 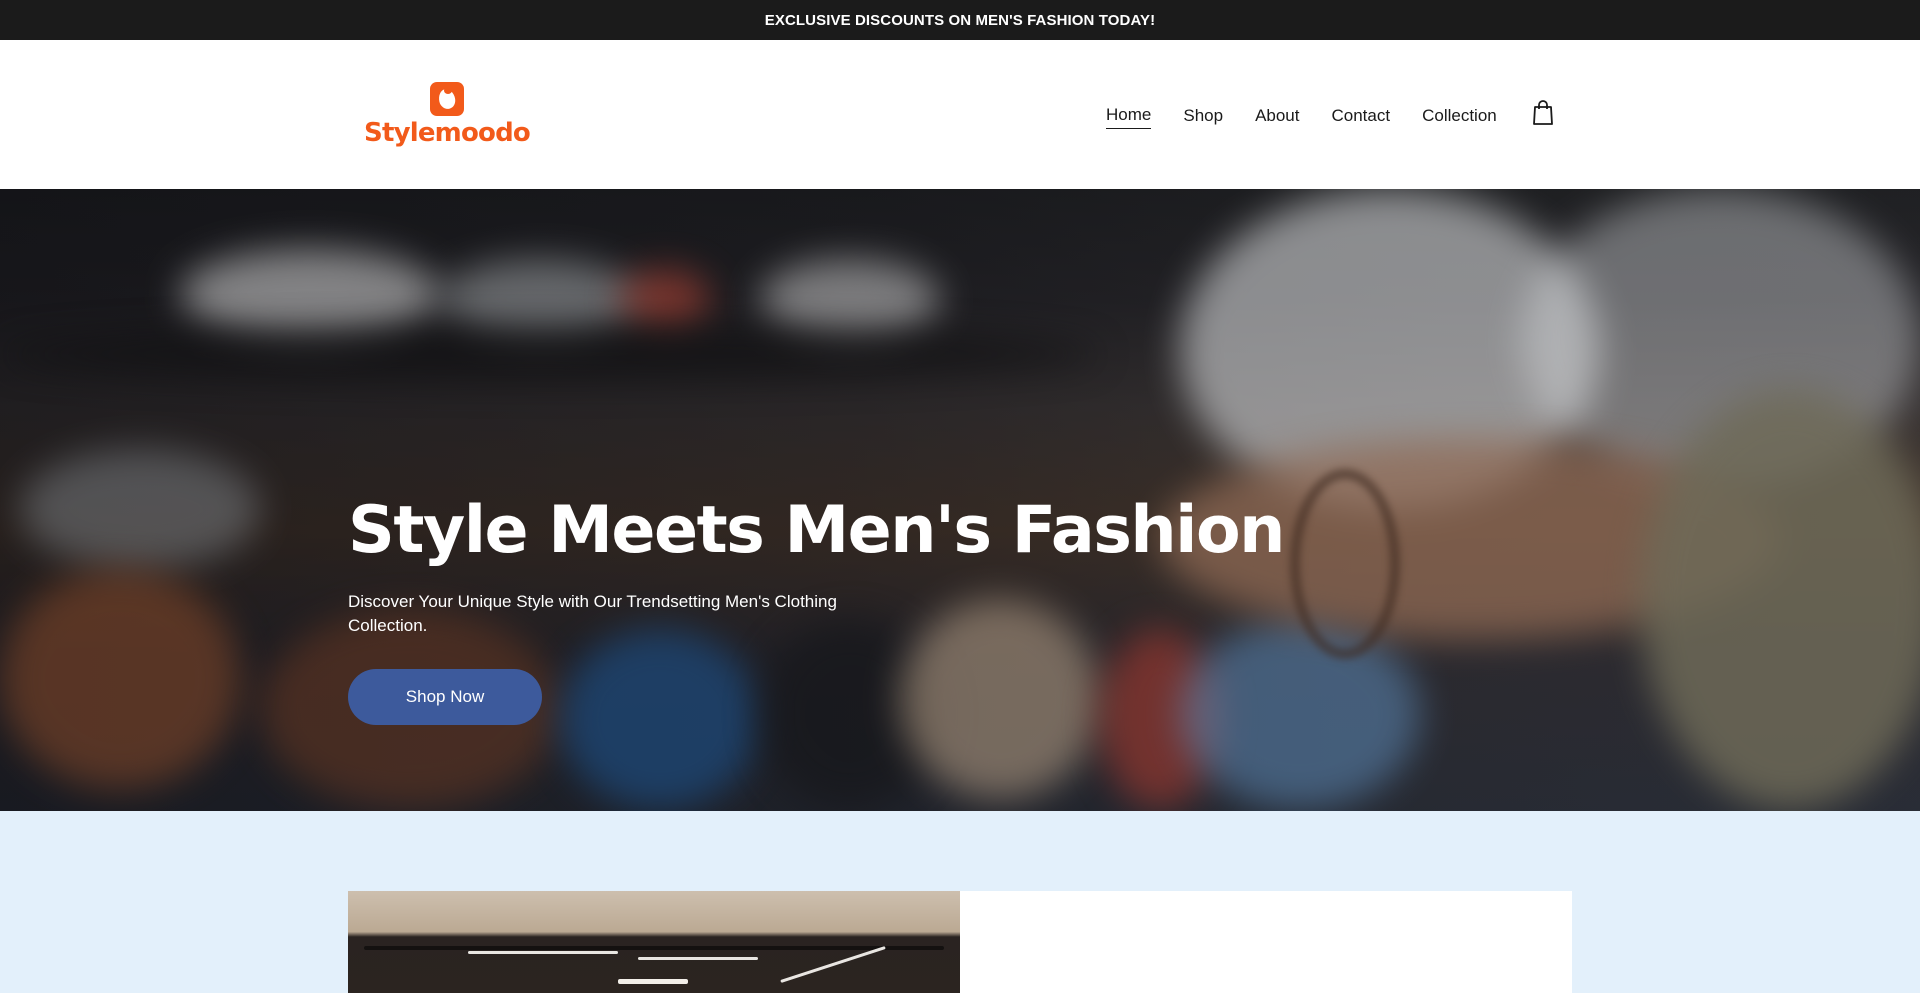 I want to click on nav-link-collection: Collection, so click(x=1459, y=117).